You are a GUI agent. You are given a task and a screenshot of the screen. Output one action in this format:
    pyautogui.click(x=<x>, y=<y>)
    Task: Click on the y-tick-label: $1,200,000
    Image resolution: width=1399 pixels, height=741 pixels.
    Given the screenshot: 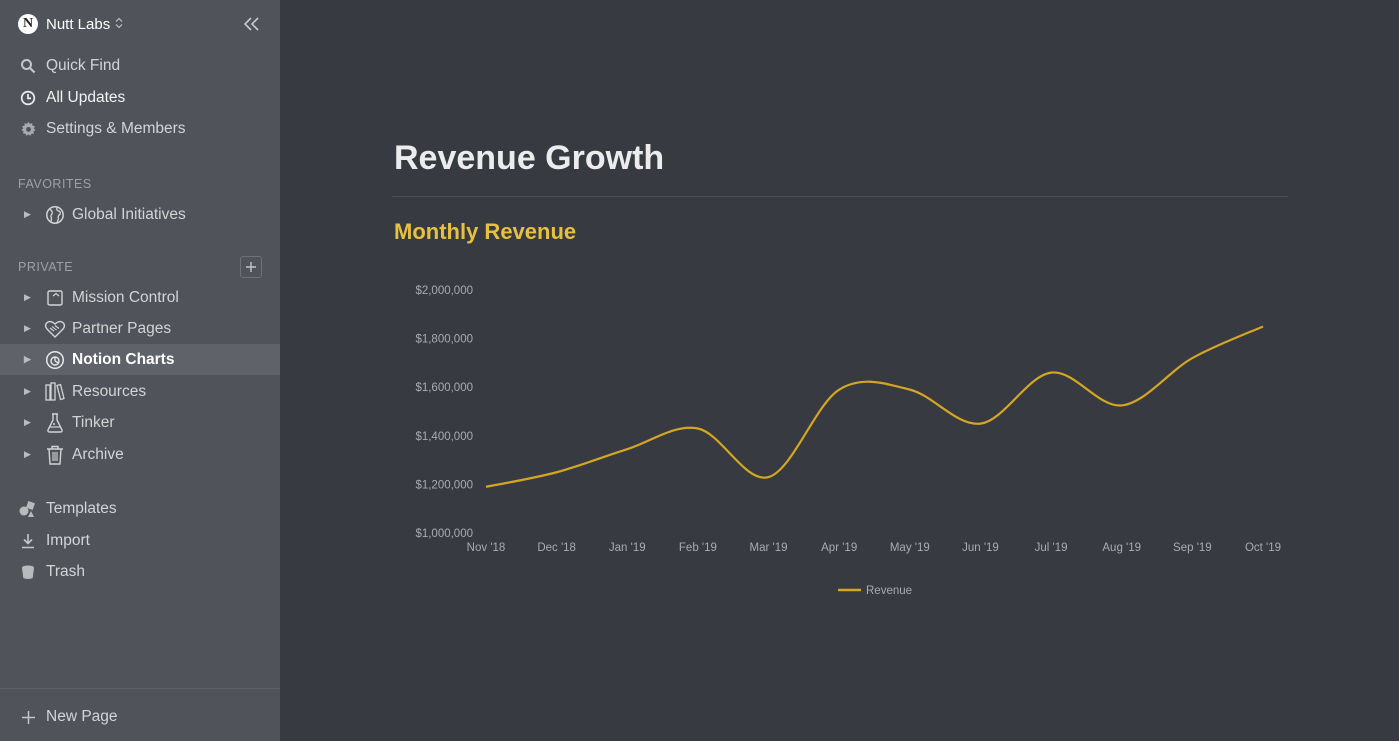 What is the action you would take?
    pyautogui.click(x=444, y=485)
    